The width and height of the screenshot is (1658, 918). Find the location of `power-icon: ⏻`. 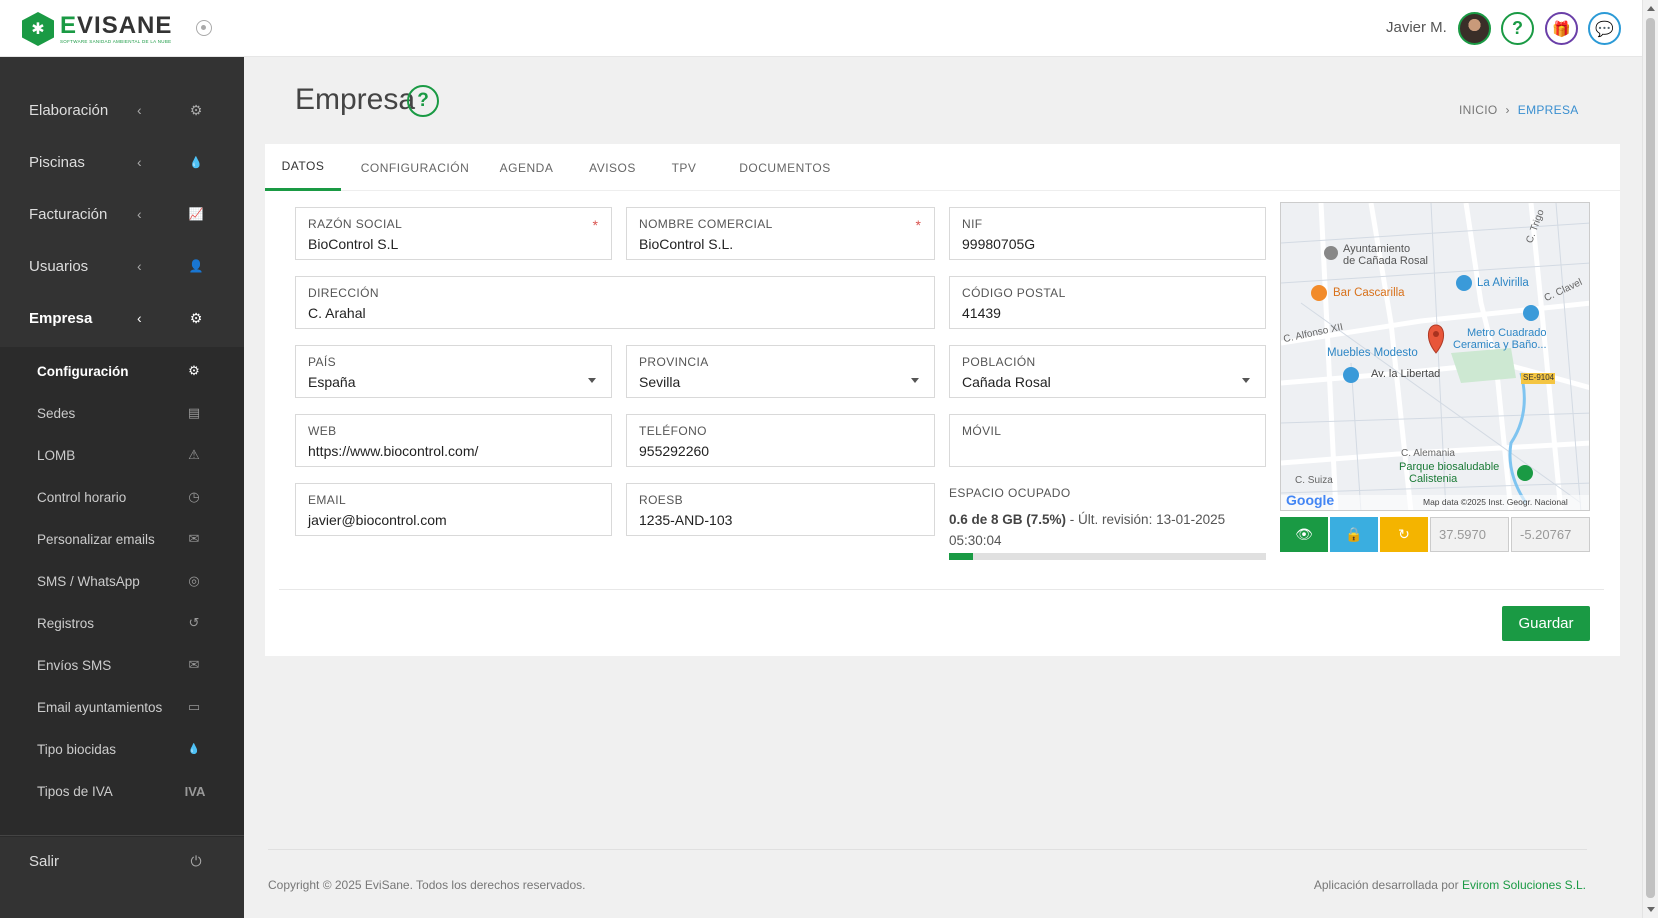

power-icon: ⏻ is located at coordinates (196, 860).